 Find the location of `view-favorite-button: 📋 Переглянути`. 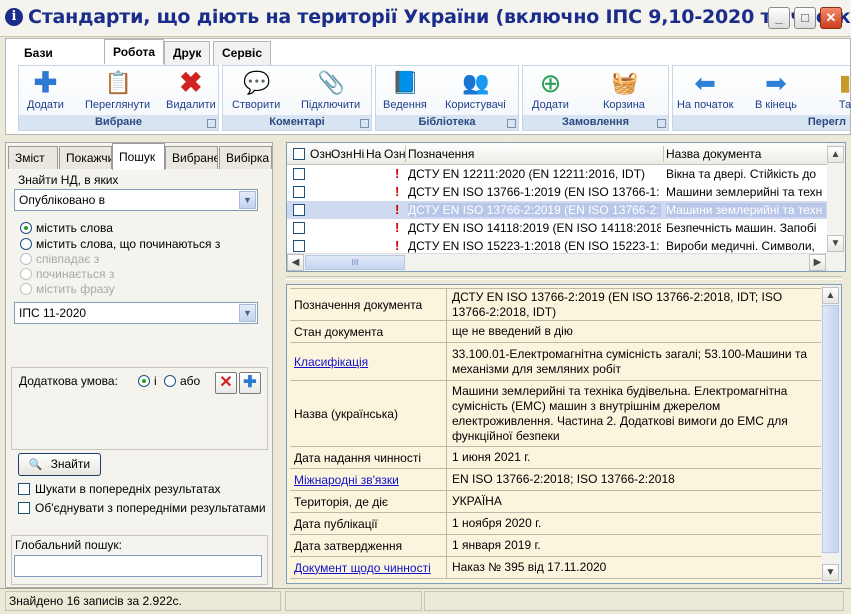

view-favorite-button: 📋 Переглянути is located at coordinates (117, 90).